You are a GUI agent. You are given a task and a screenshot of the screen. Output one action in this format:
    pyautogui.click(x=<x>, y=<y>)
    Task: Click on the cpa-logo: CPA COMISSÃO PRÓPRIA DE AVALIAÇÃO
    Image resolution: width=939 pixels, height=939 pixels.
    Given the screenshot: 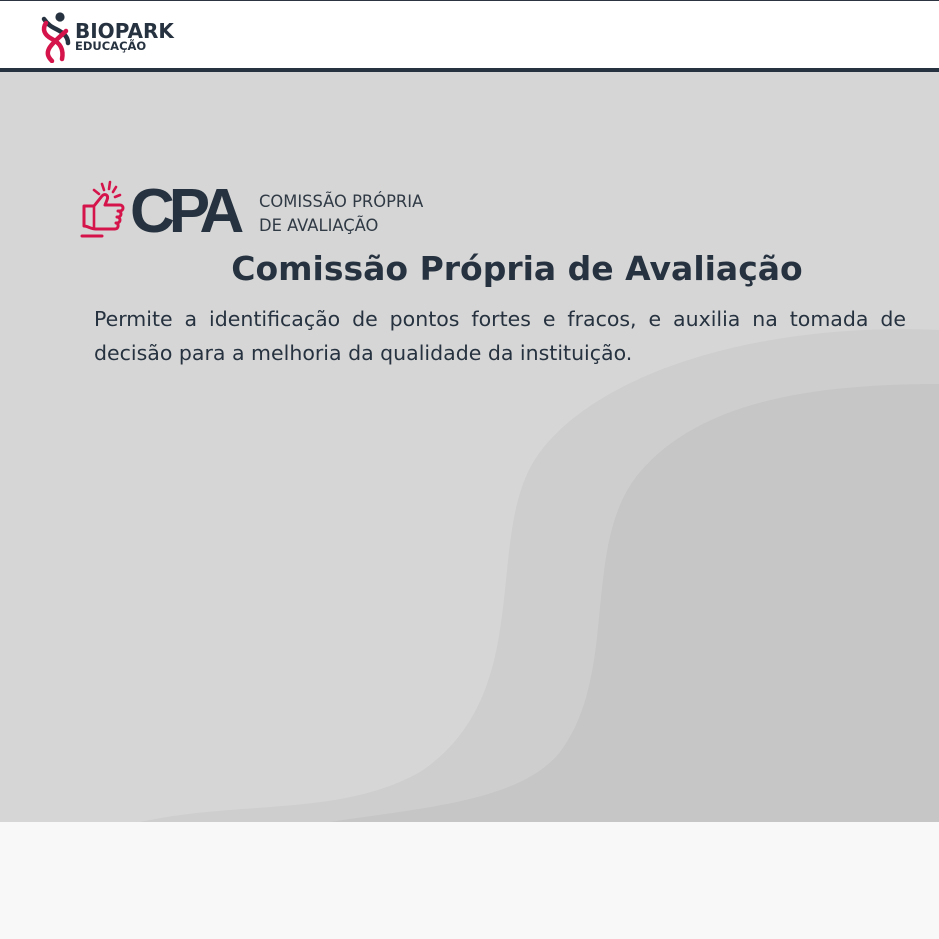 What is the action you would take?
    pyautogui.click(x=260, y=211)
    